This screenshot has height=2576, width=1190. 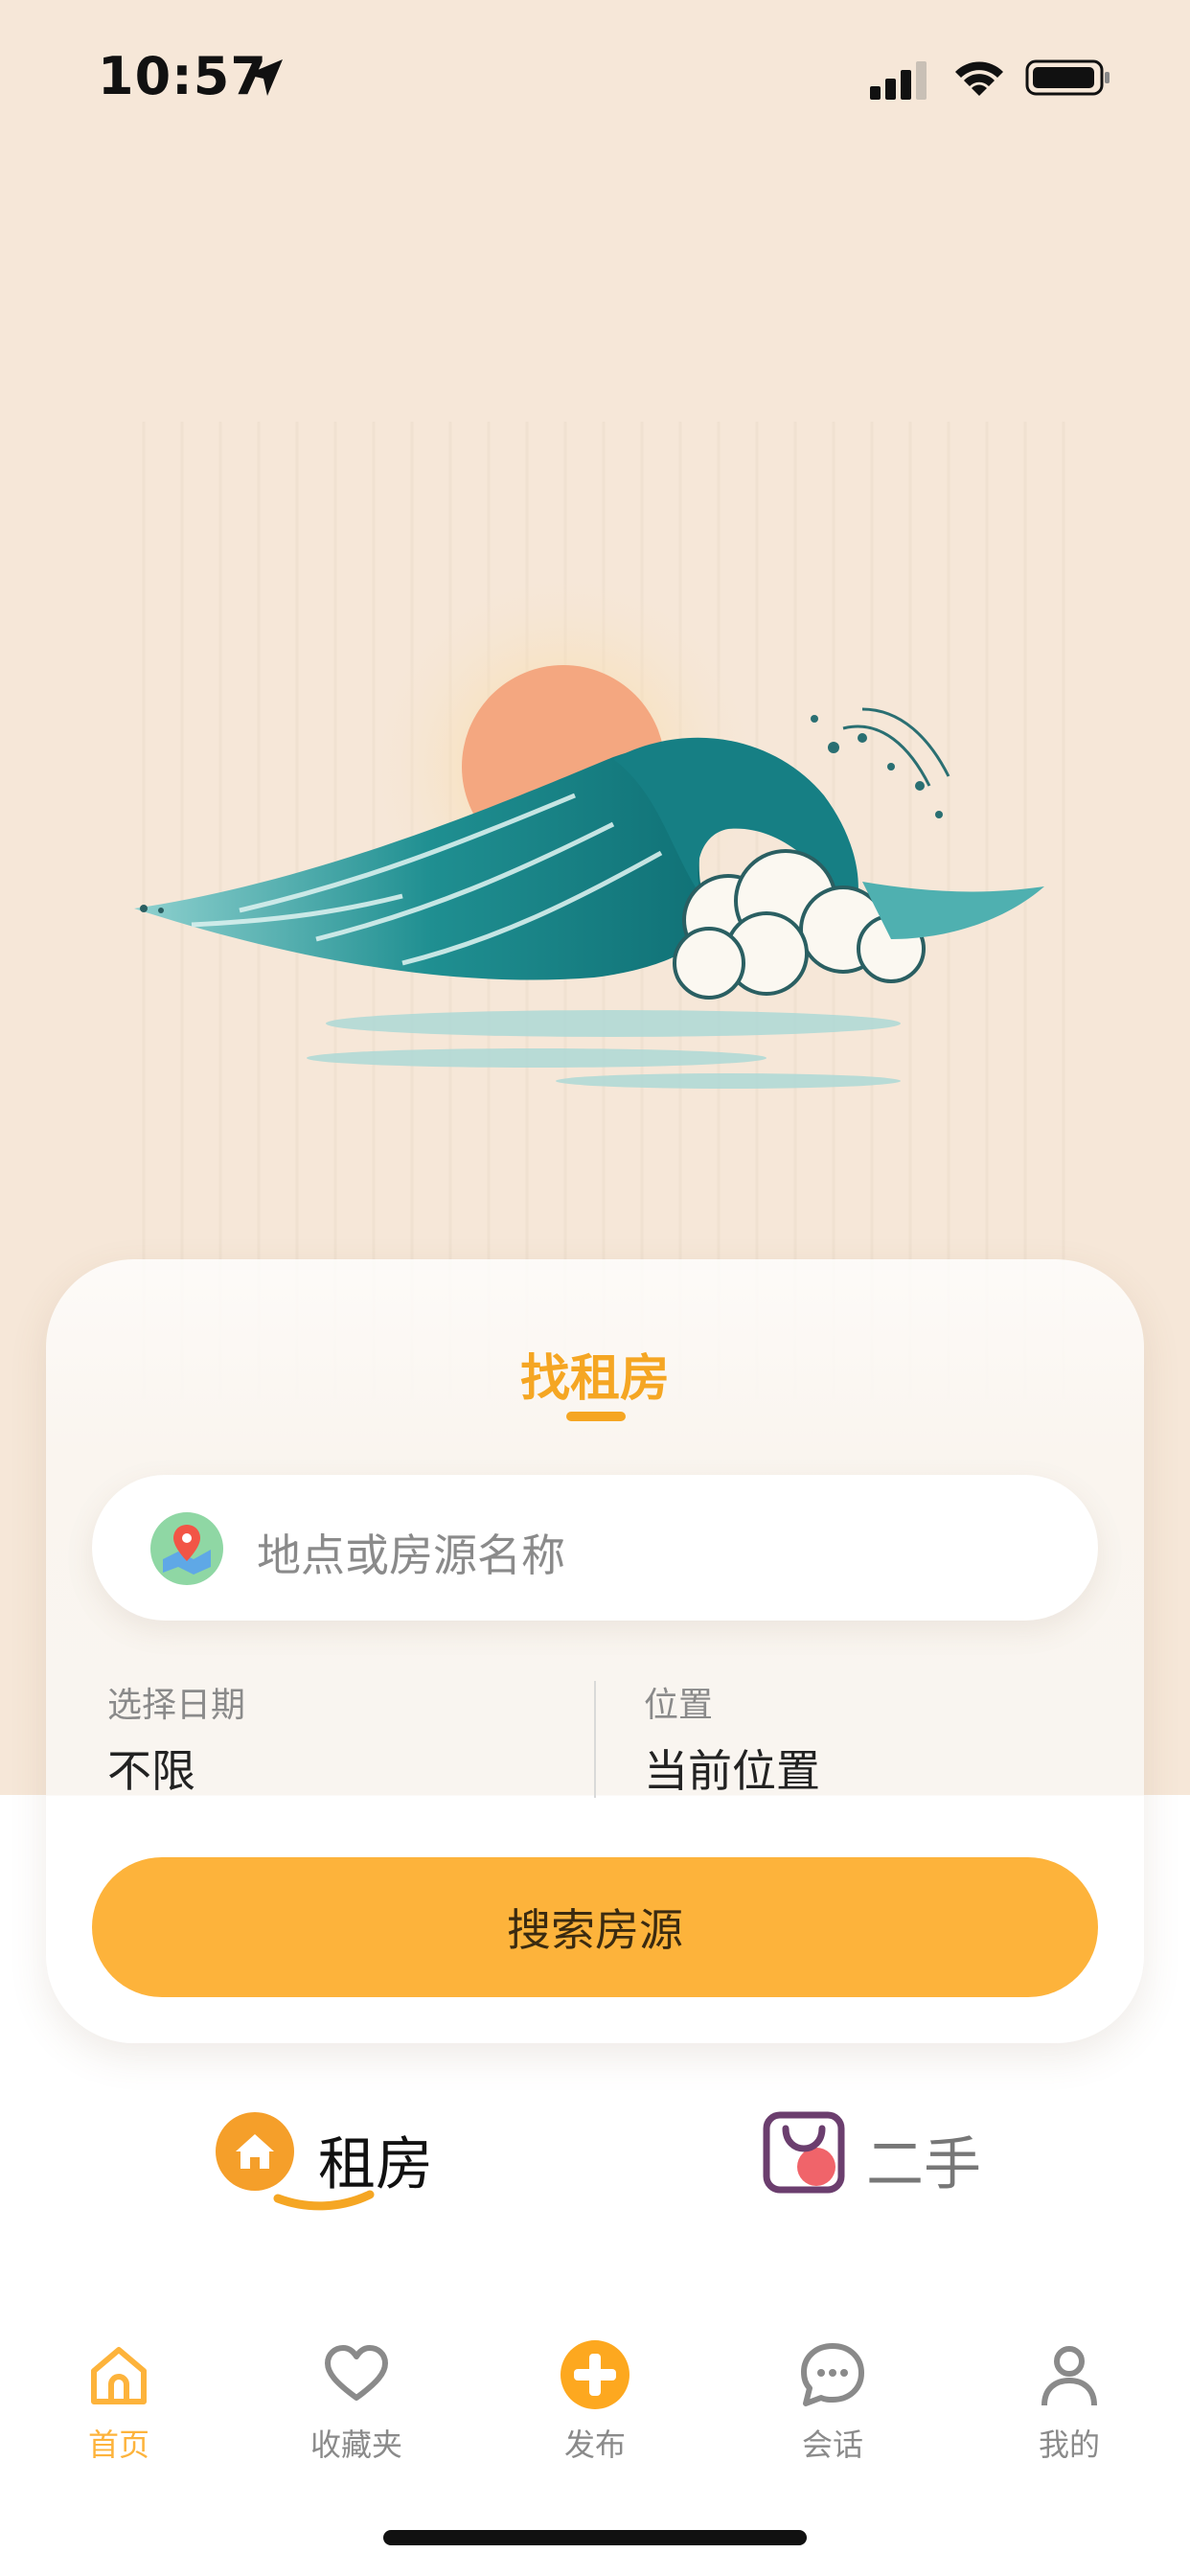 I want to click on tab-rent: 租房, so click(x=340, y=2161).